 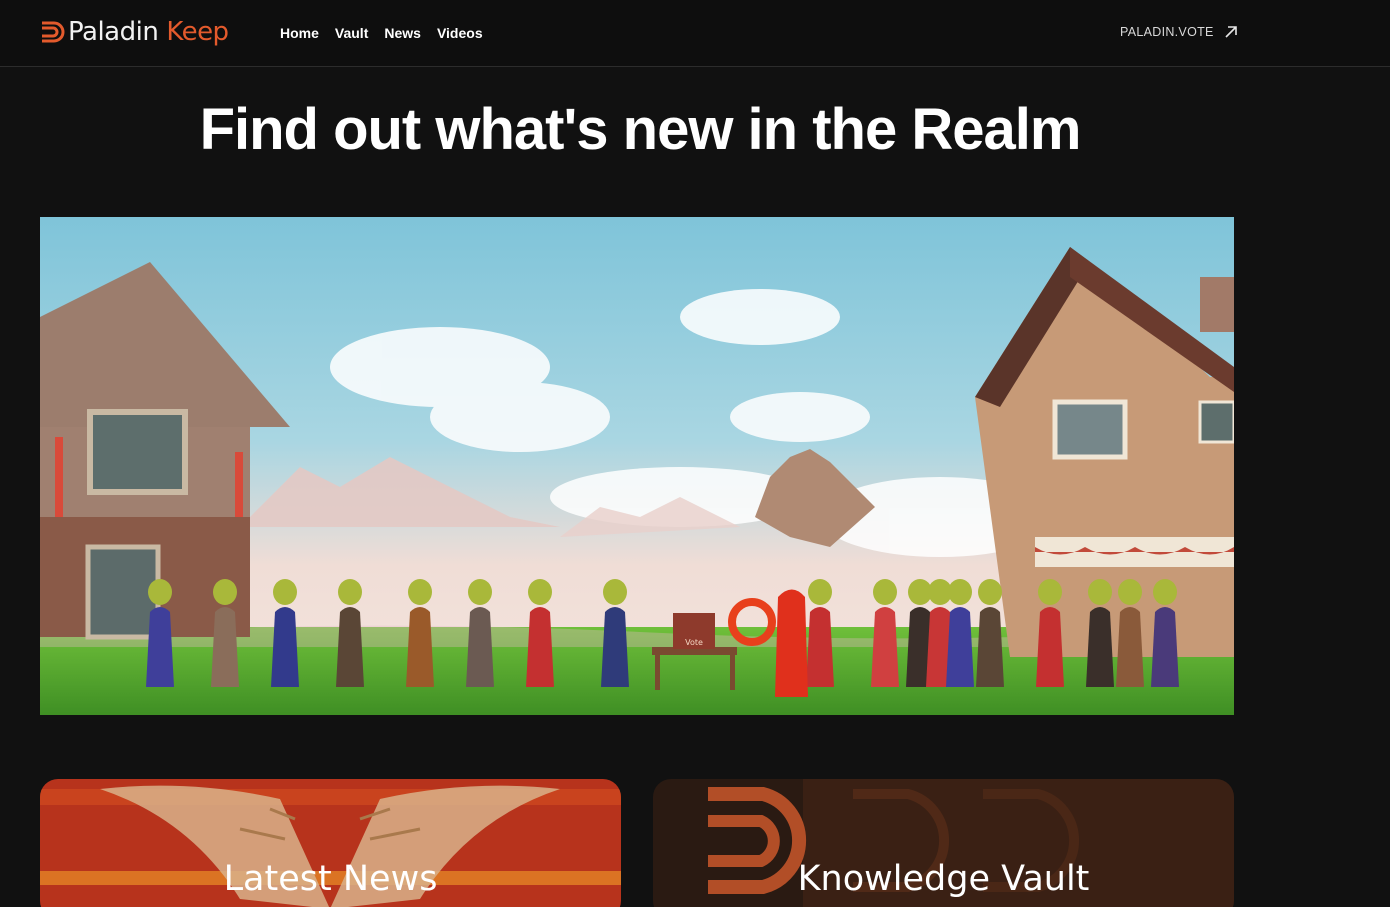 I want to click on knowledge-vault-label: Knowledge Vault, so click(x=943, y=879).